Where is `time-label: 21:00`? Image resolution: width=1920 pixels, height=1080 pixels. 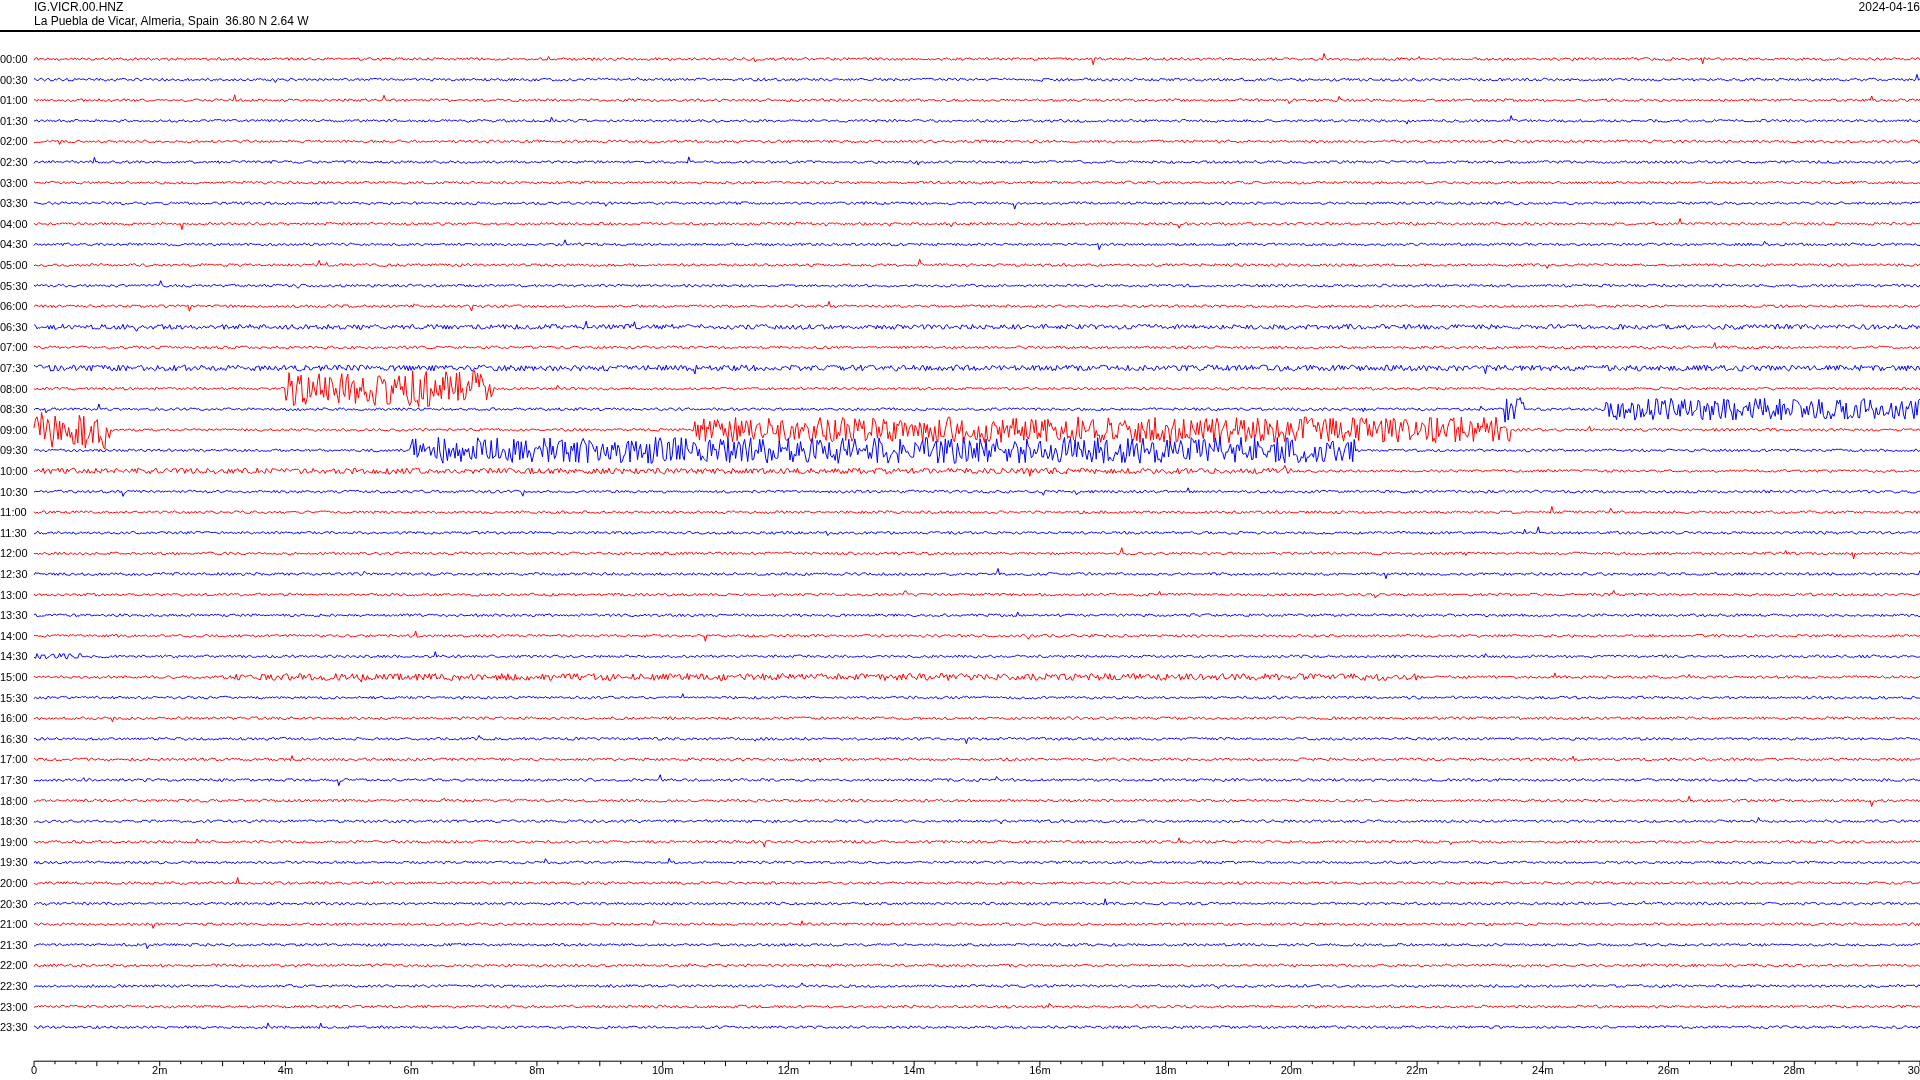 time-label: 21:00 is located at coordinates (14, 924).